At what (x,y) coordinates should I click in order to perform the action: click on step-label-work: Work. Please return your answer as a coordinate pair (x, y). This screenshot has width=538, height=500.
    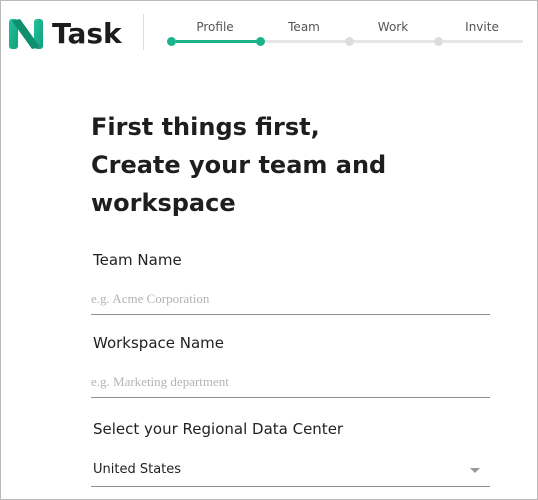
    Looking at the image, I should click on (393, 27).